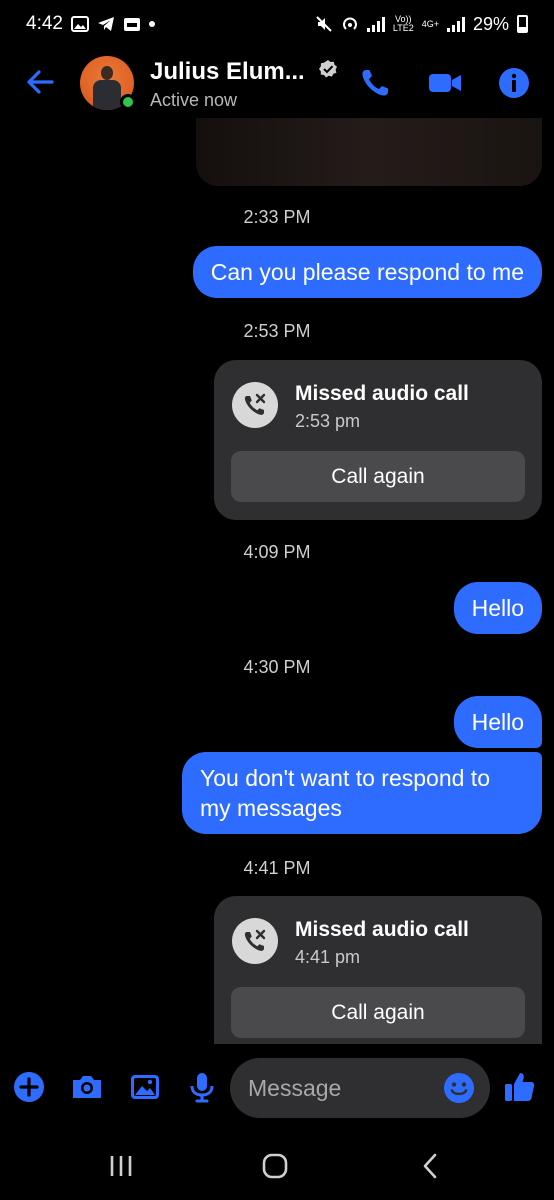 This screenshot has width=554, height=1200. What do you see at coordinates (277, 868) in the screenshot?
I see `message-timestamp: 4:41 PM` at bounding box center [277, 868].